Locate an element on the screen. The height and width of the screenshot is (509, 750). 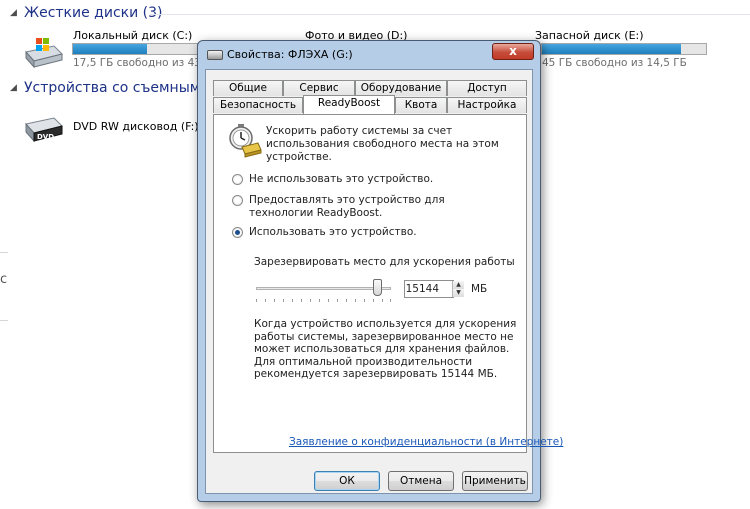
dialog-title: Свойства: ФЛЭХА (G:) is located at coordinates (290, 54).